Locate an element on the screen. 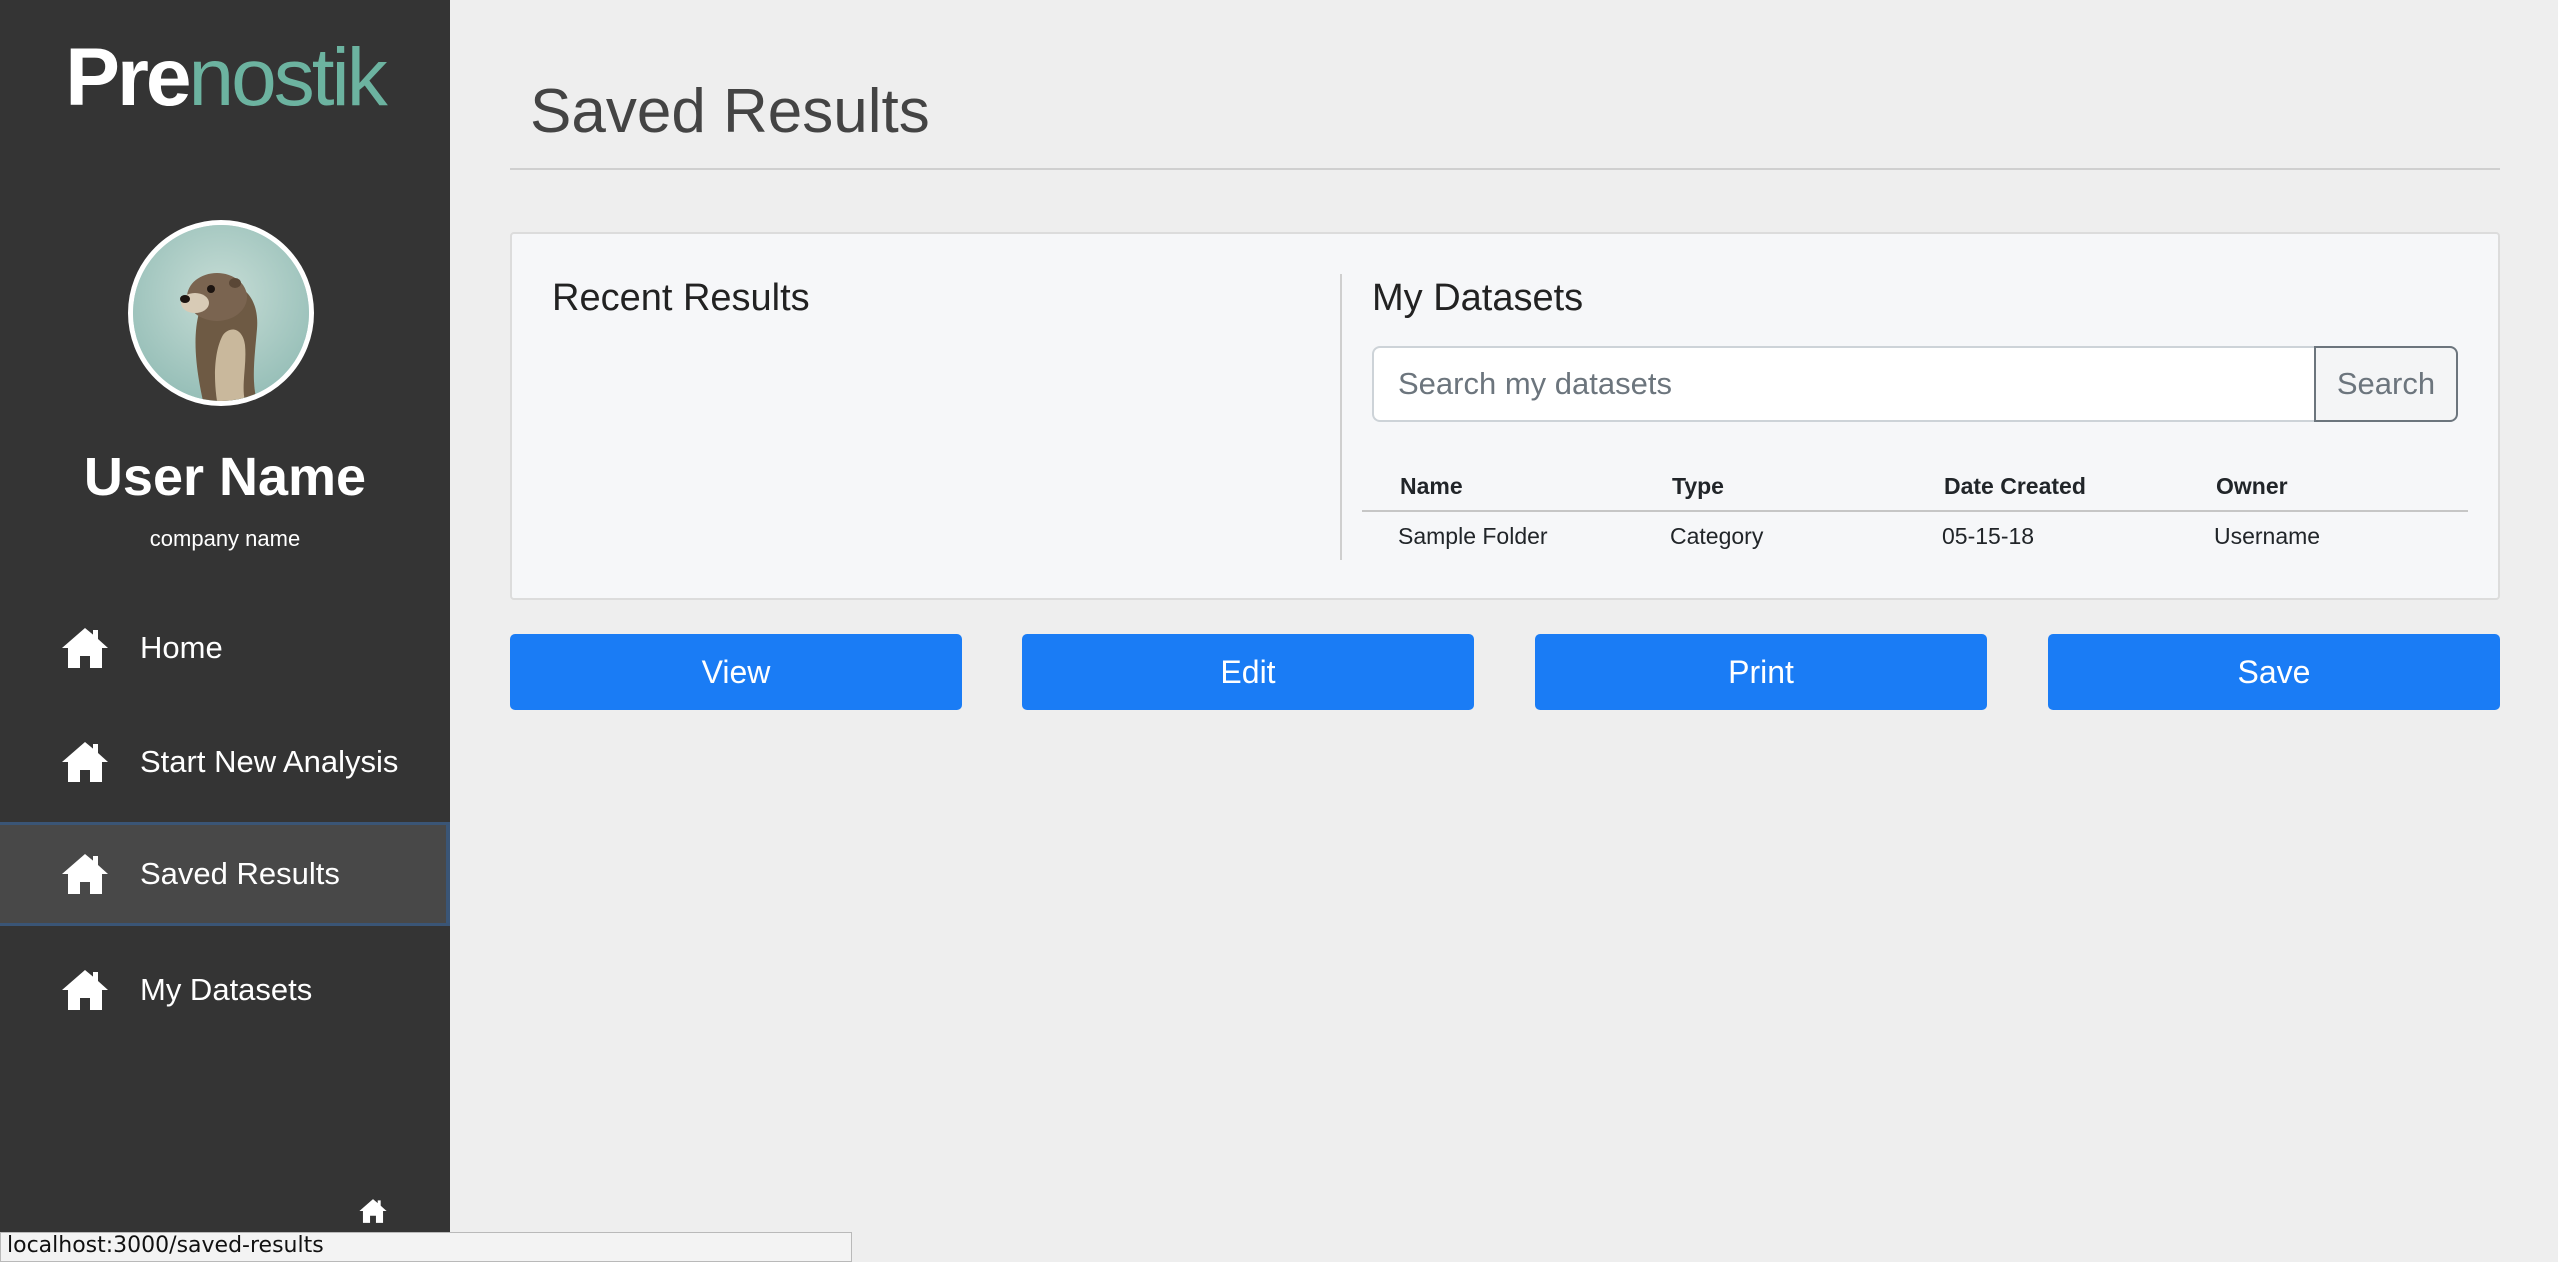 The image size is (2558, 1262). brand-logo: Prenostik is located at coordinates (225, 78).